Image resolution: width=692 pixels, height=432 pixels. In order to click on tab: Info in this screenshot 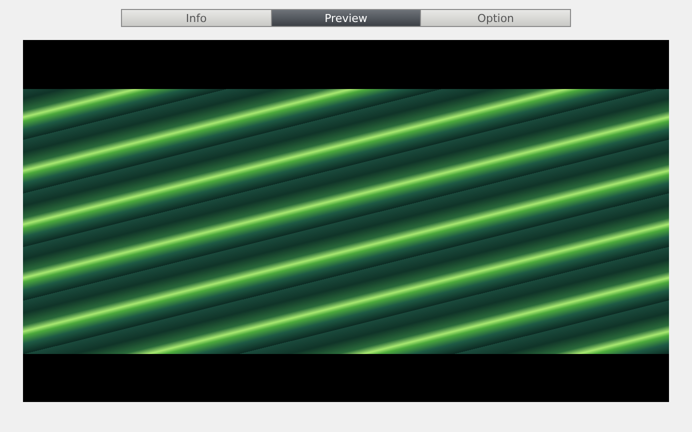, I will do `click(197, 18)`.